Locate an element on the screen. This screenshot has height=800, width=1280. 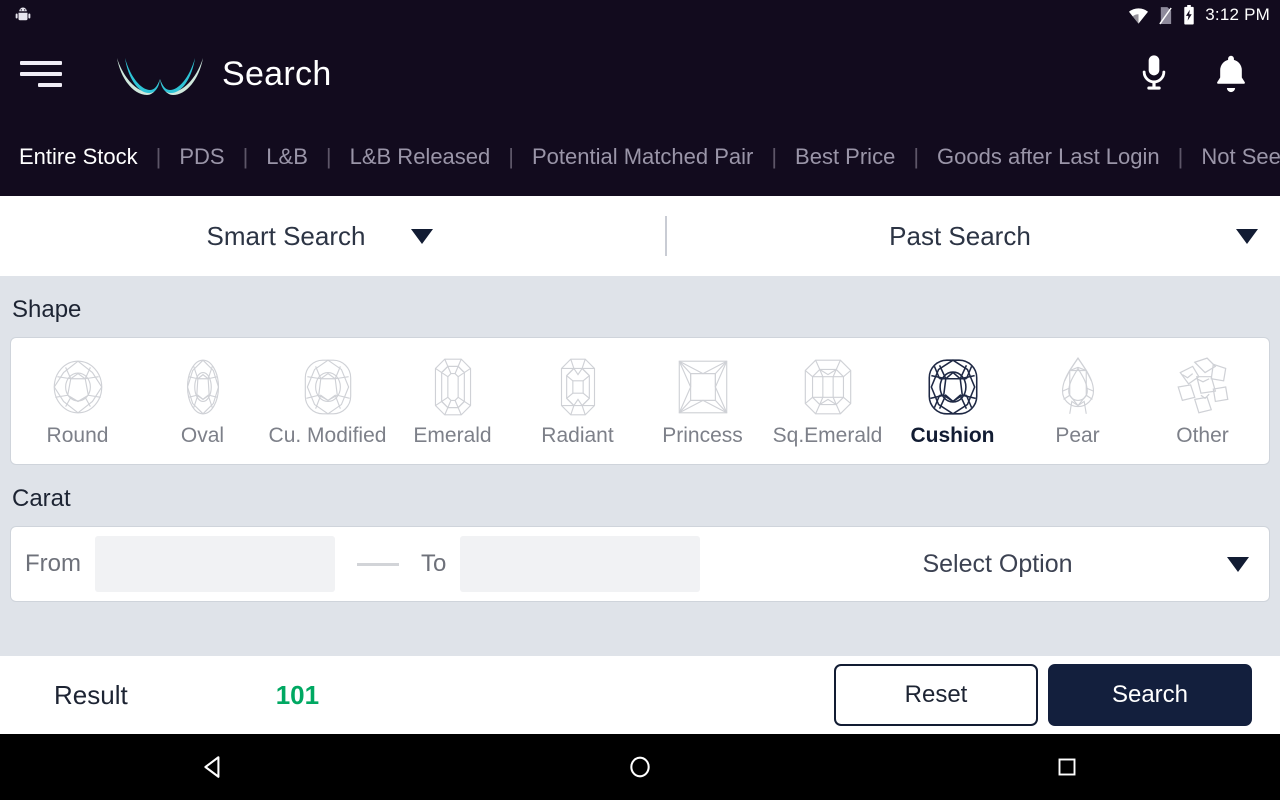
tab-lb-released: L&B Released is located at coordinates (420, 157).